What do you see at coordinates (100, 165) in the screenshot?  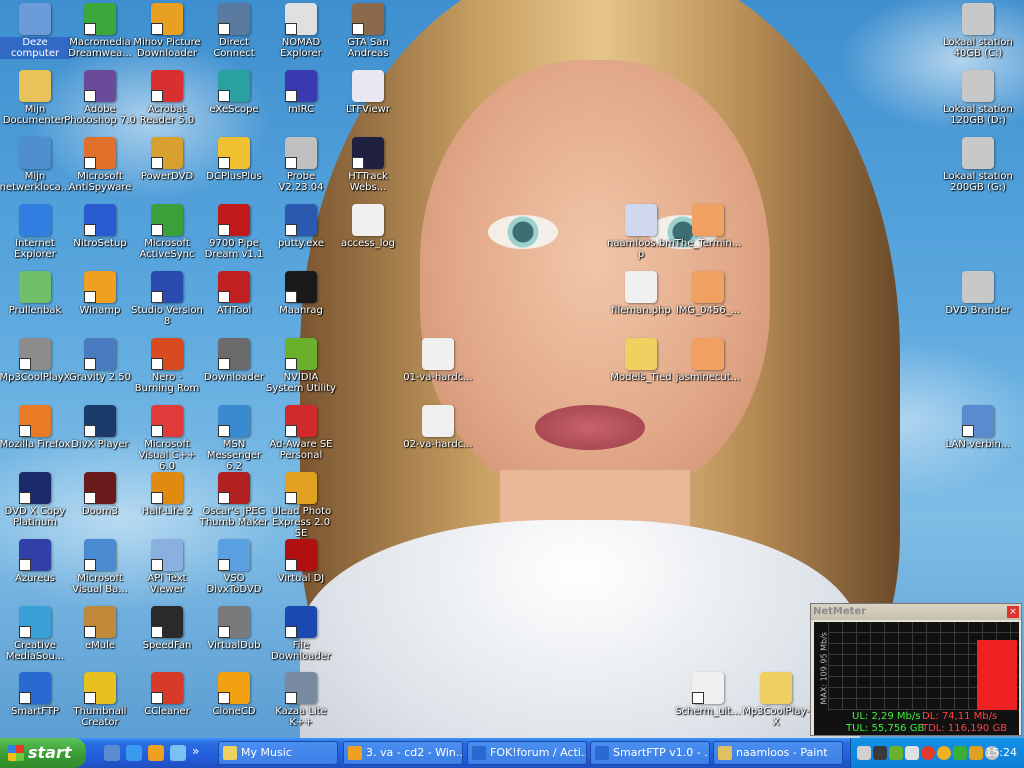 I see `desktop-icon: Microsoft AntiSpyware` at bounding box center [100, 165].